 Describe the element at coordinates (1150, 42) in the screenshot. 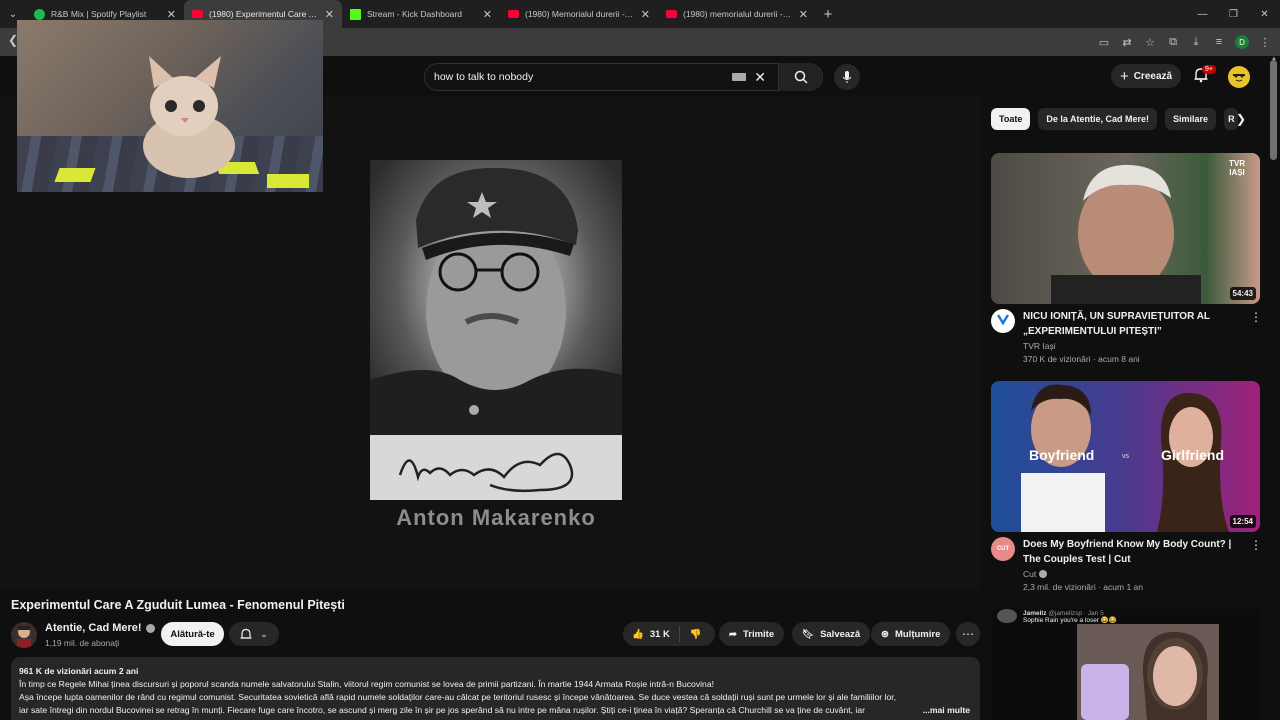

I see `bookmark-star-icon: ☆` at that location.